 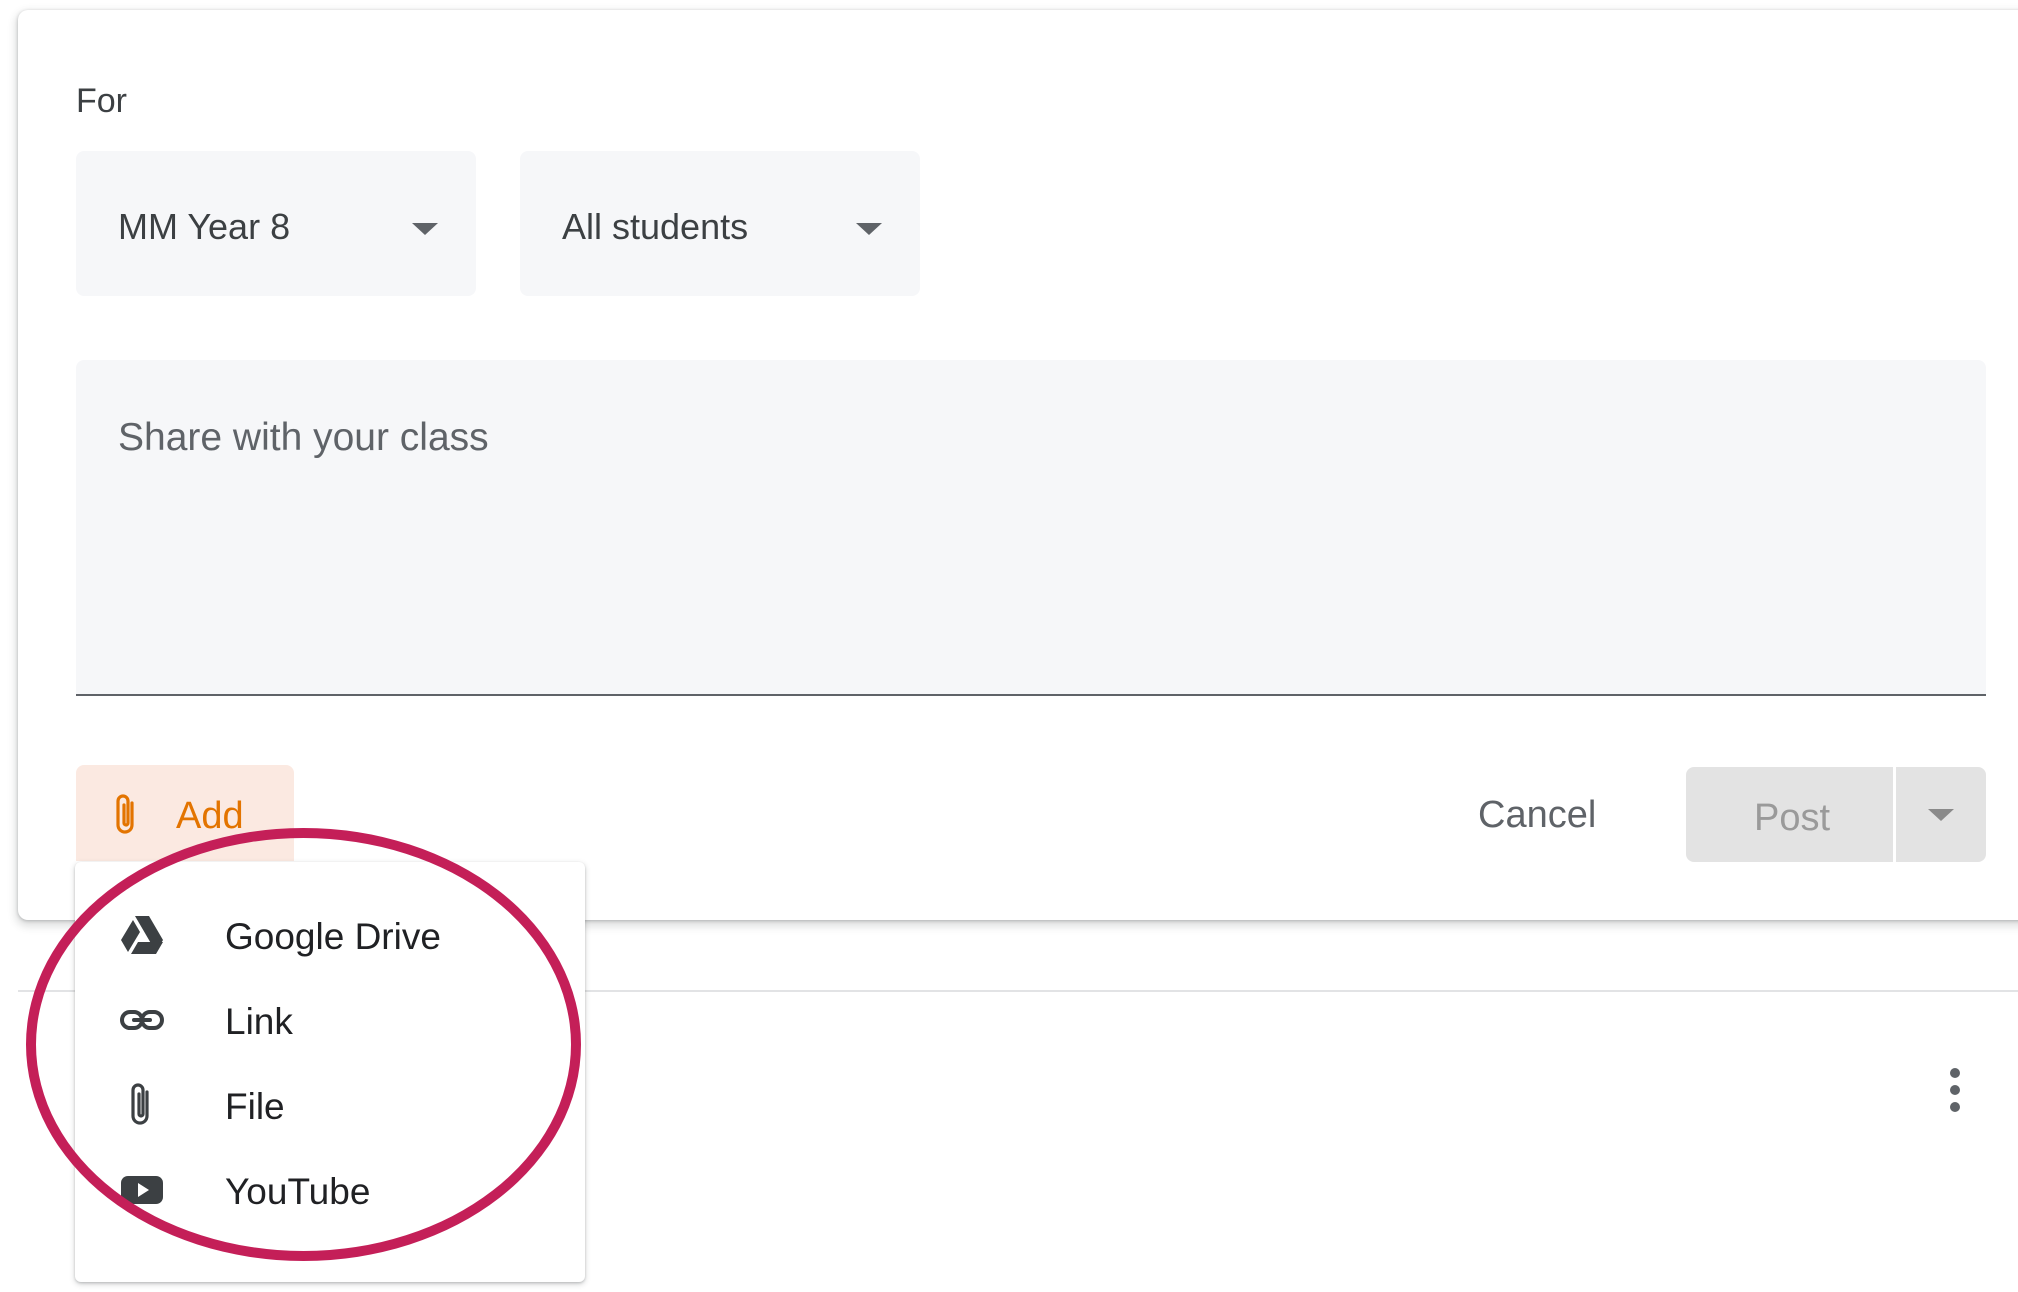 What do you see at coordinates (333, 936) in the screenshot?
I see `menu-item-label: Google Drive` at bounding box center [333, 936].